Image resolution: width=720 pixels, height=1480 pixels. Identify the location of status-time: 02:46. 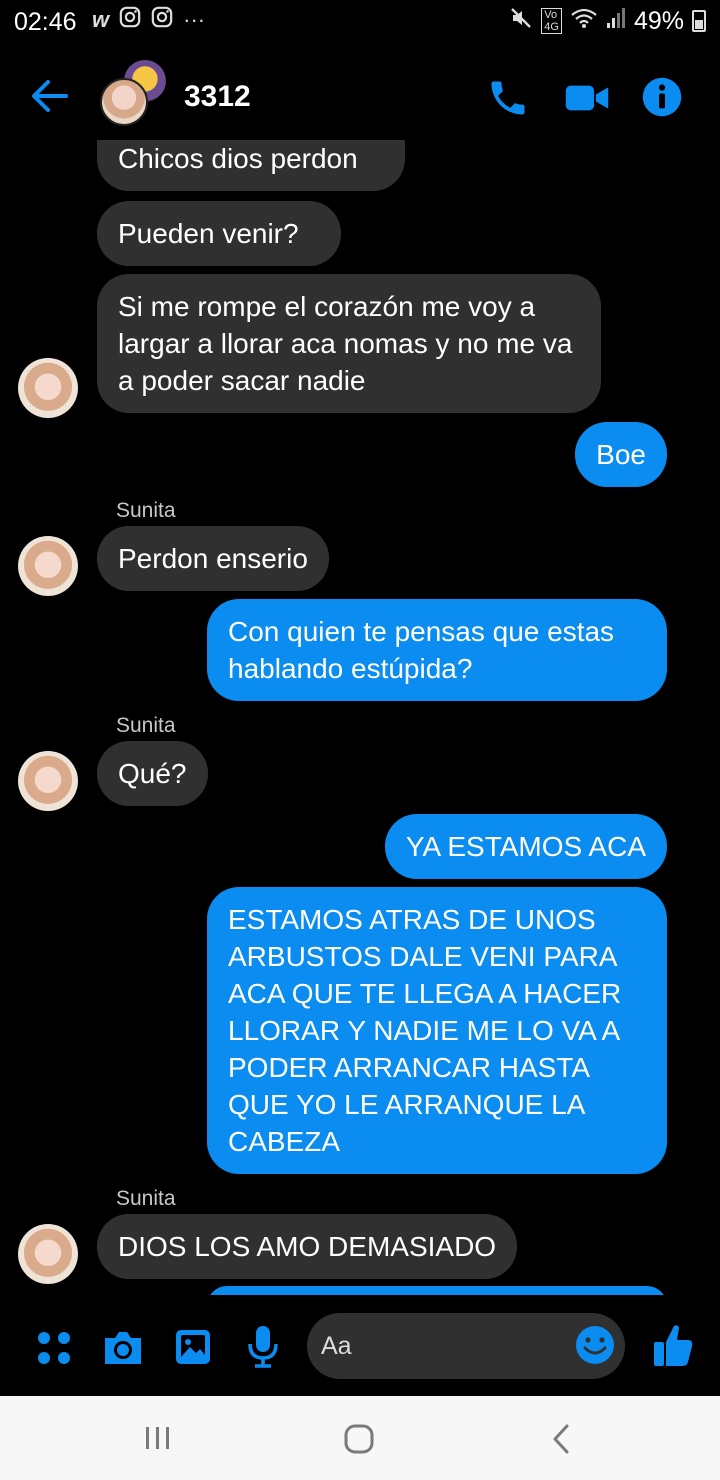
(45, 22).